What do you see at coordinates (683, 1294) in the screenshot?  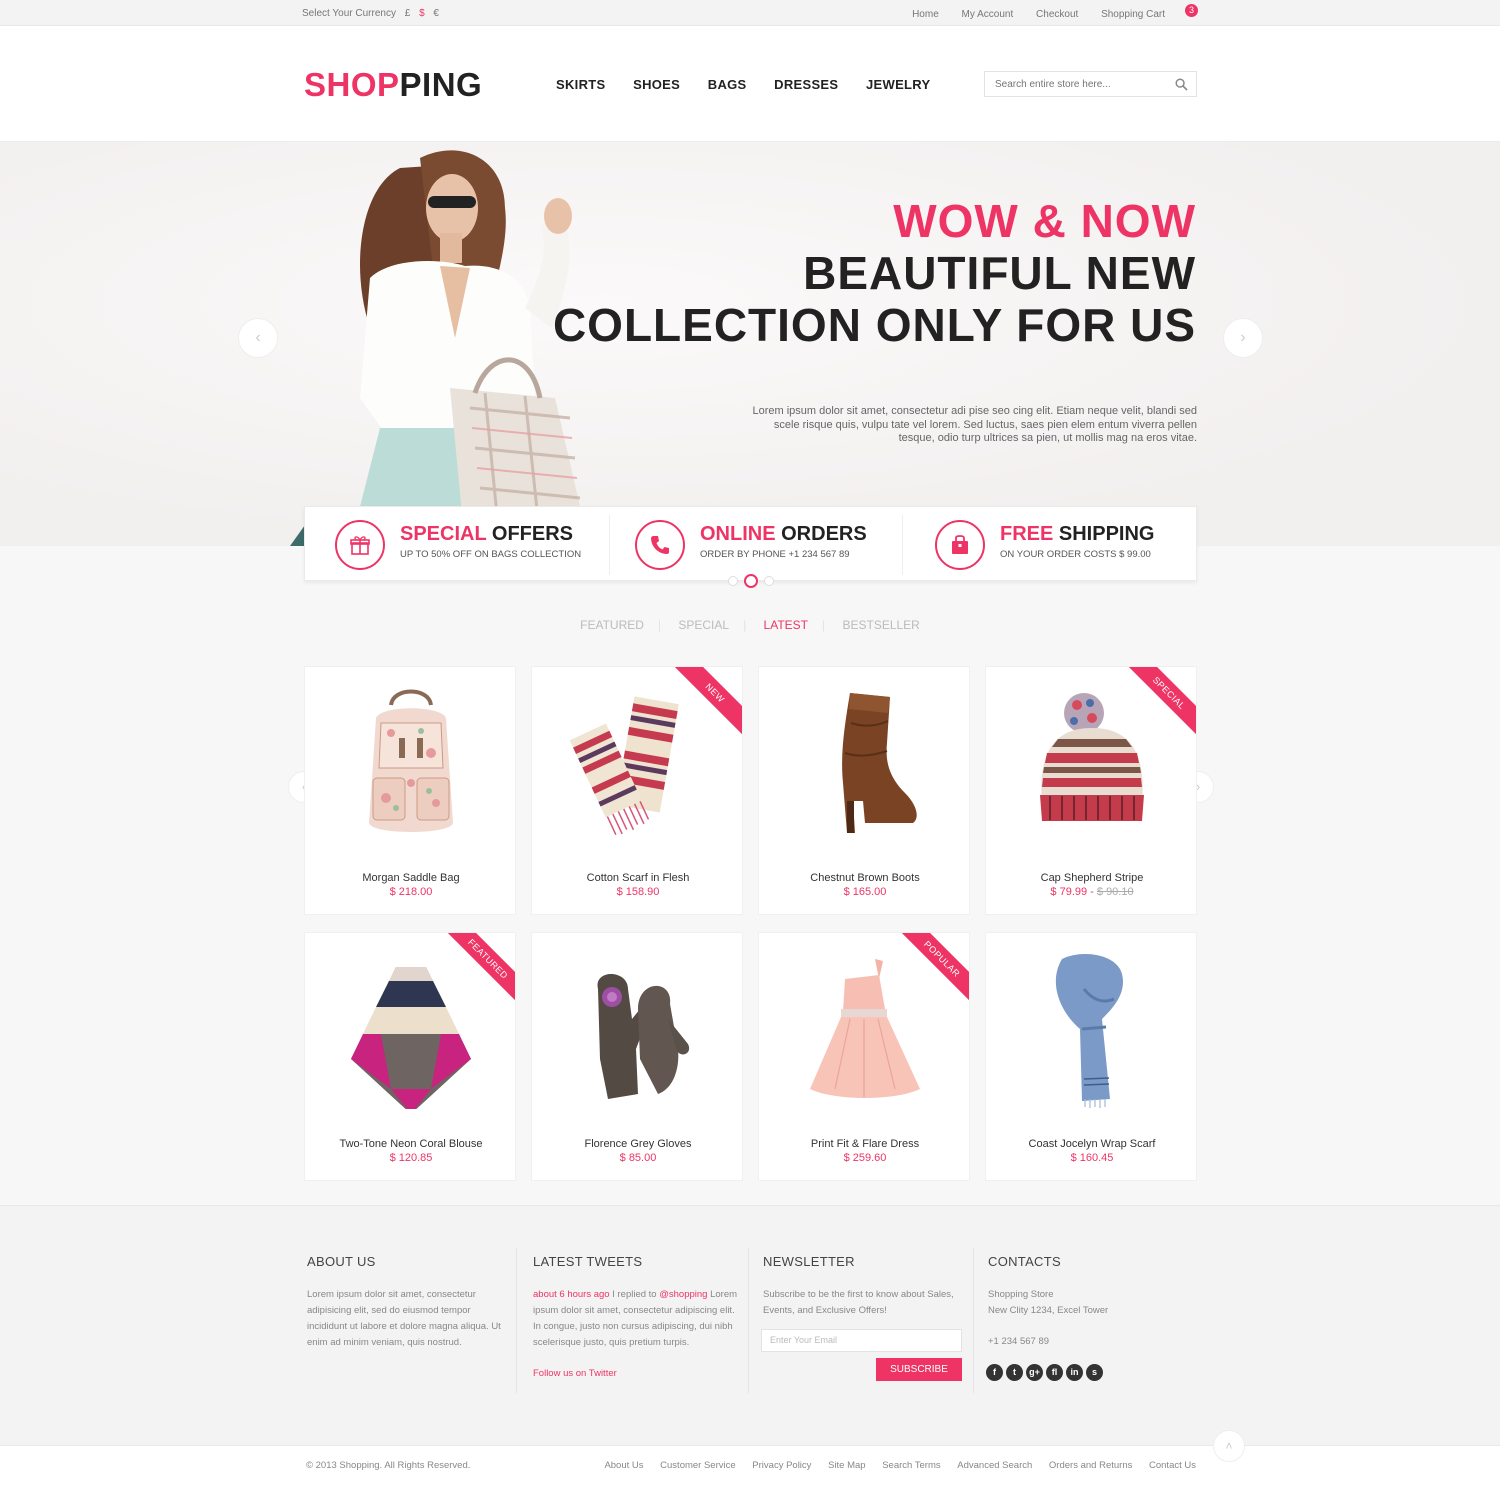 I see `tweet-handle: @shopping` at bounding box center [683, 1294].